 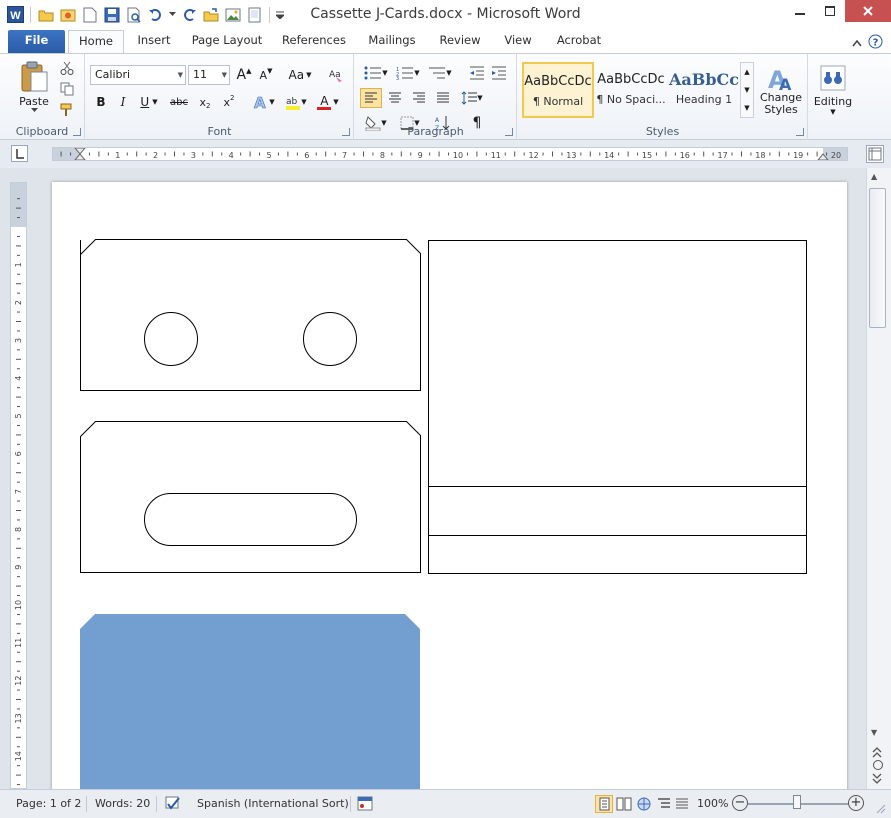 What do you see at coordinates (205, 102) in the screenshot?
I see `subscript-button: x2` at bounding box center [205, 102].